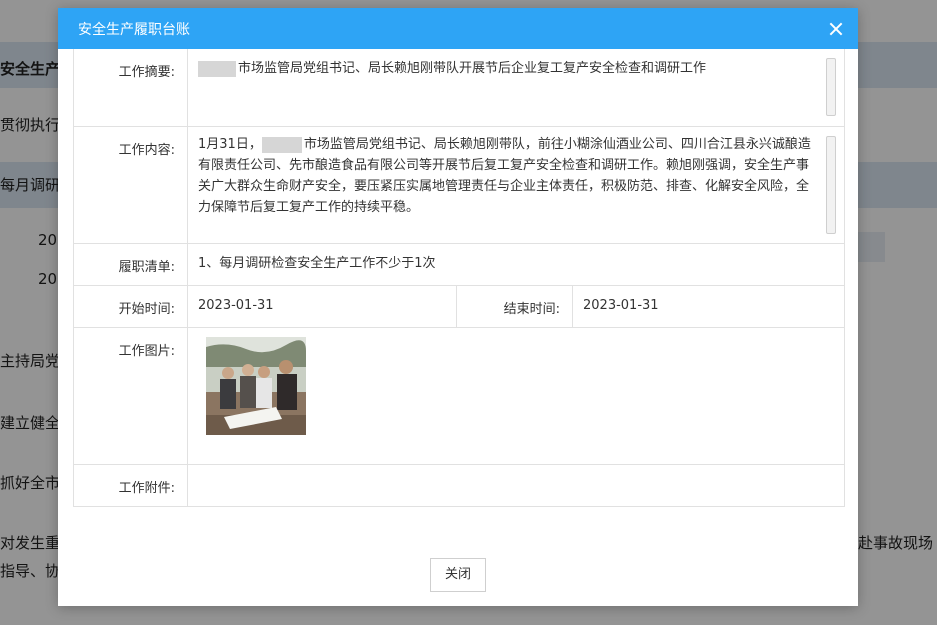 This screenshot has width=937, height=625. Describe the element at coordinates (836, 29) in the screenshot. I see `close-icon` at that location.